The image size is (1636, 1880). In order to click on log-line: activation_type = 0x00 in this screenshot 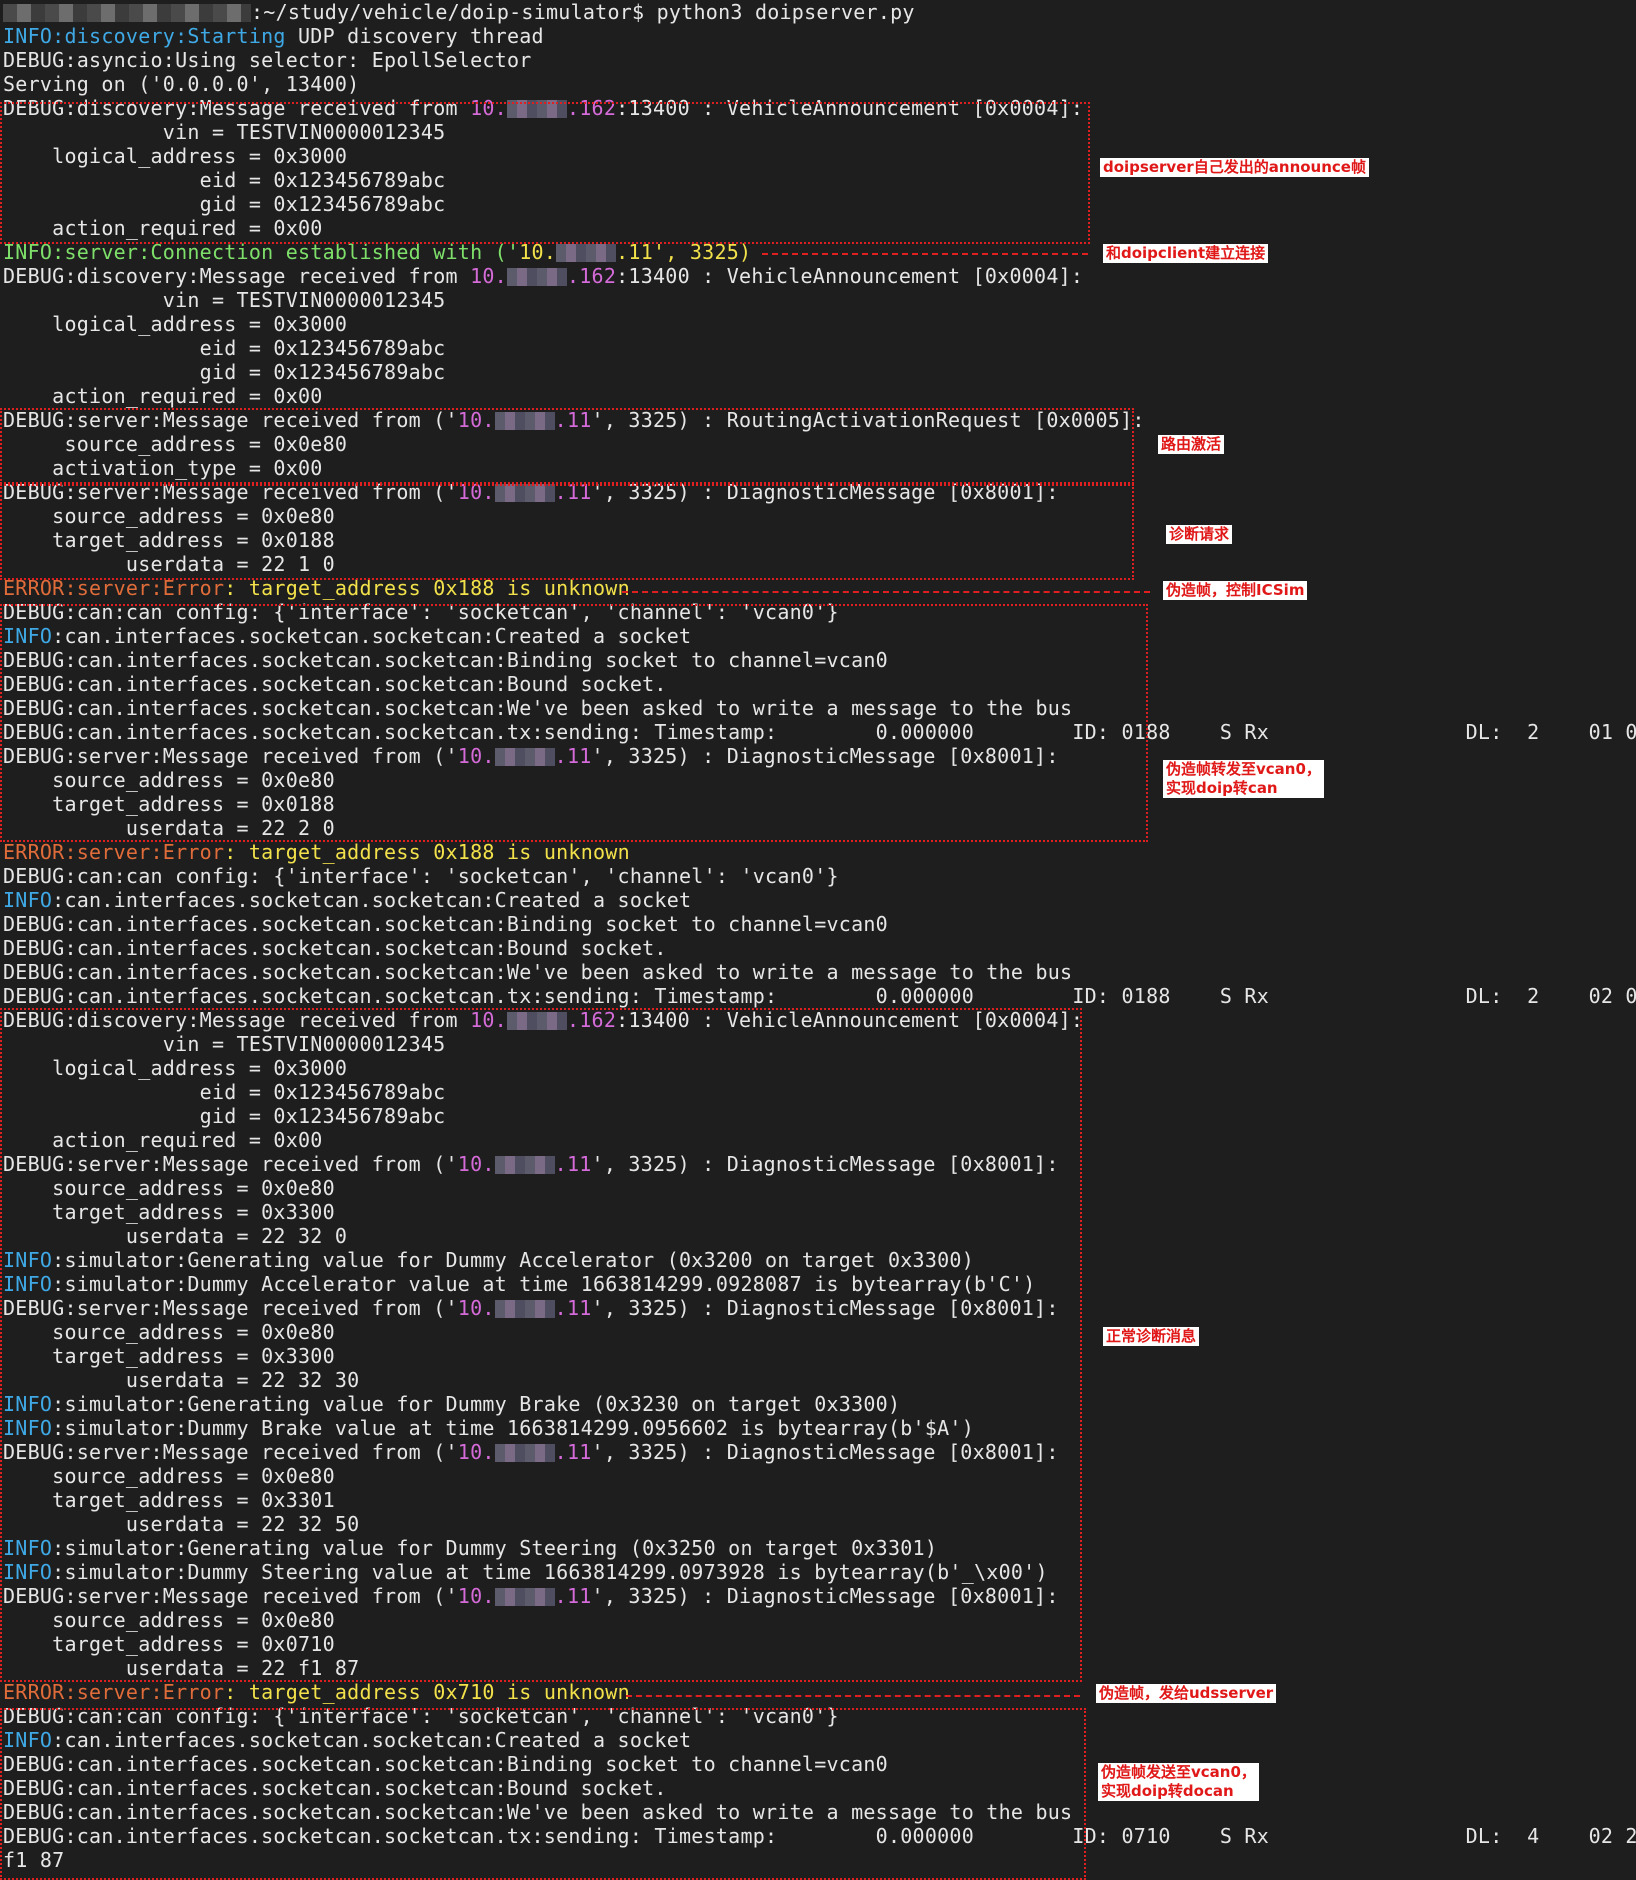, I will do `click(163, 468)`.